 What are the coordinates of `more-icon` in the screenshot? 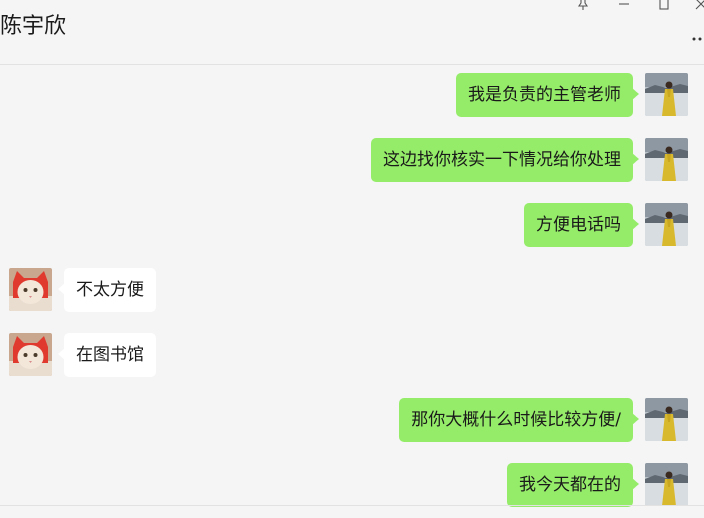 It's located at (698, 36).